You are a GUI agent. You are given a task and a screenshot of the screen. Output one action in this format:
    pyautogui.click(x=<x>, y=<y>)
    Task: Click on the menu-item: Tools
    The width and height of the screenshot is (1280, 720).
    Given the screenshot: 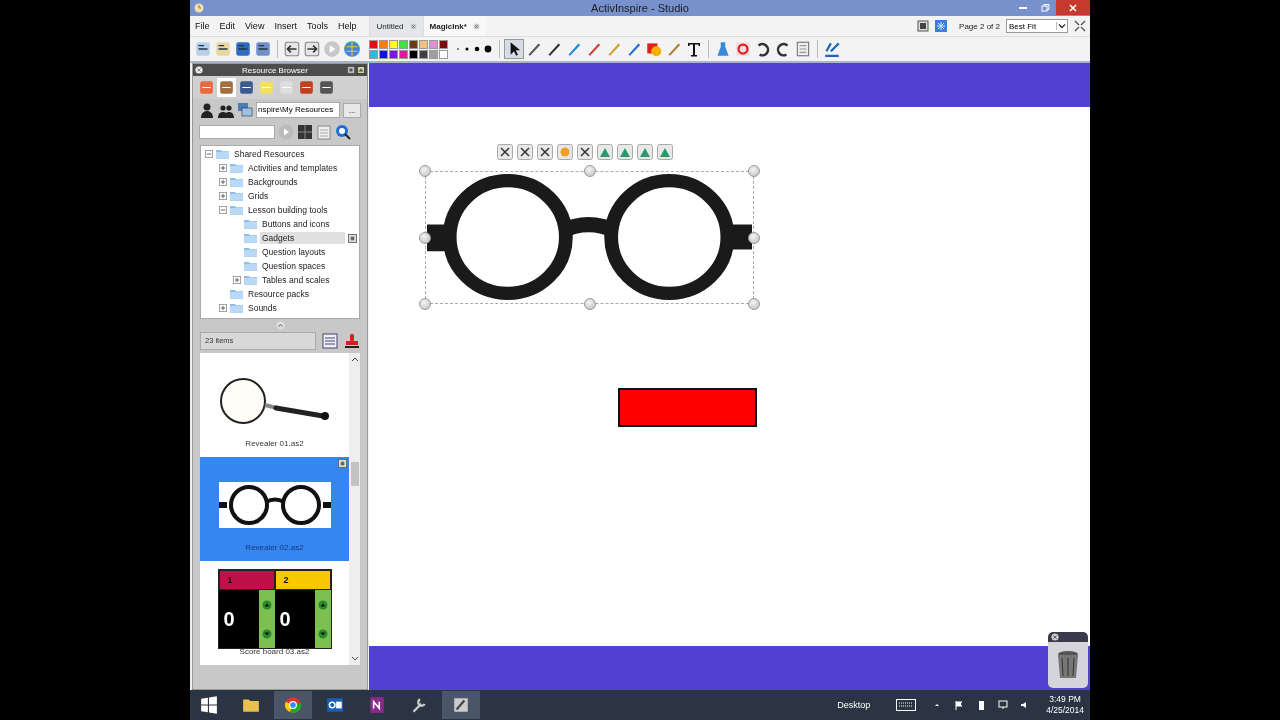 What is the action you would take?
    pyautogui.click(x=317, y=26)
    